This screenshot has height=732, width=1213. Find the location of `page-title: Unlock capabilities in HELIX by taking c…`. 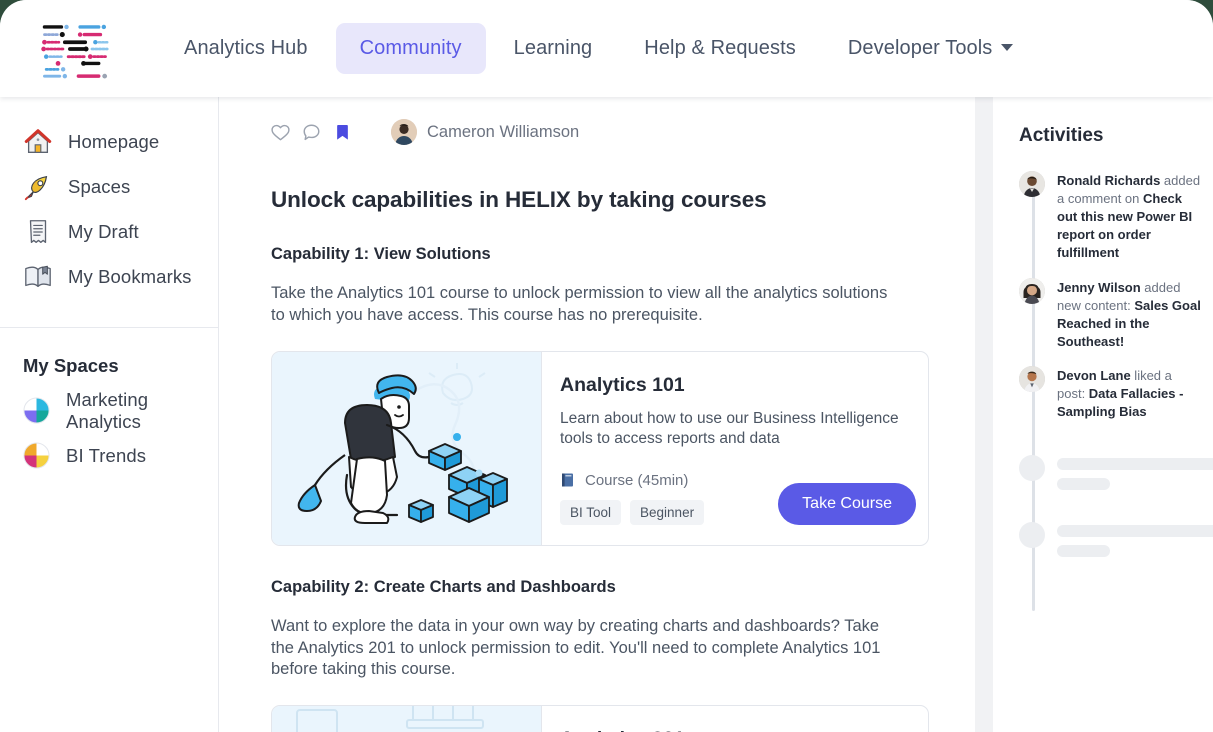

page-title: Unlock capabilities in HELIX by taking c… is located at coordinates (519, 199).